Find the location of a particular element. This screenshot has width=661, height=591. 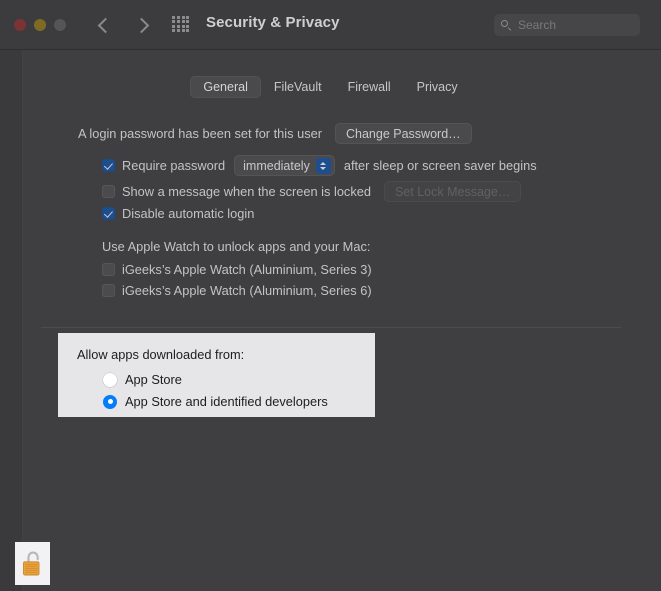

gatekeeper-heading: Allow apps downloaded from: is located at coordinates (161, 354).